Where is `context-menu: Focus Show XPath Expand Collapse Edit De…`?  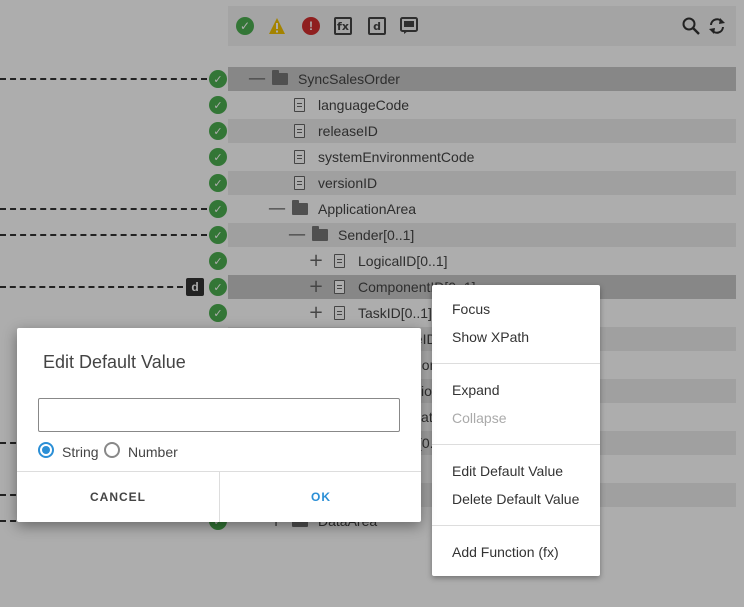
context-menu: Focus Show XPath Expand Collapse Edit De… is located at coordinates (516, 430).